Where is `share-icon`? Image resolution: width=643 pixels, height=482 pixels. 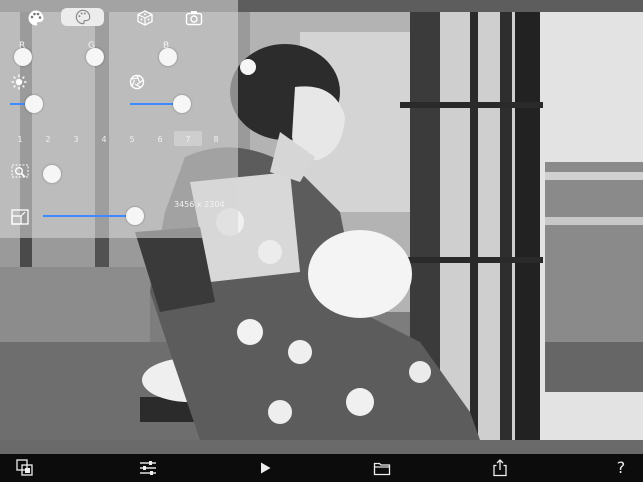
share-icon is located at coordinates (500, 468).